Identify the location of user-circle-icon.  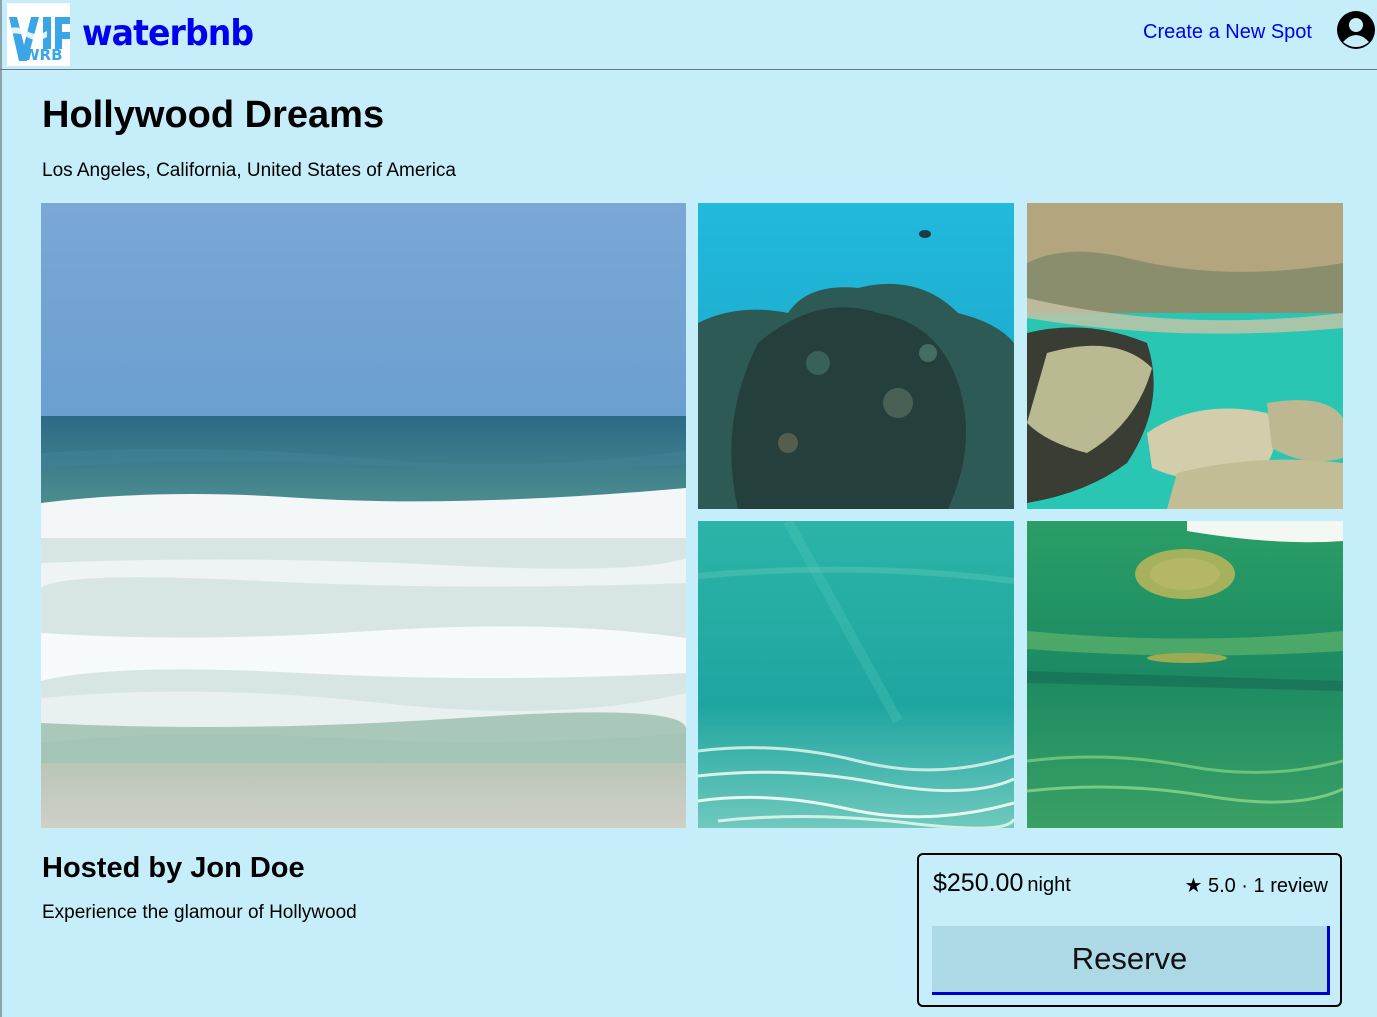
(1356, 30).